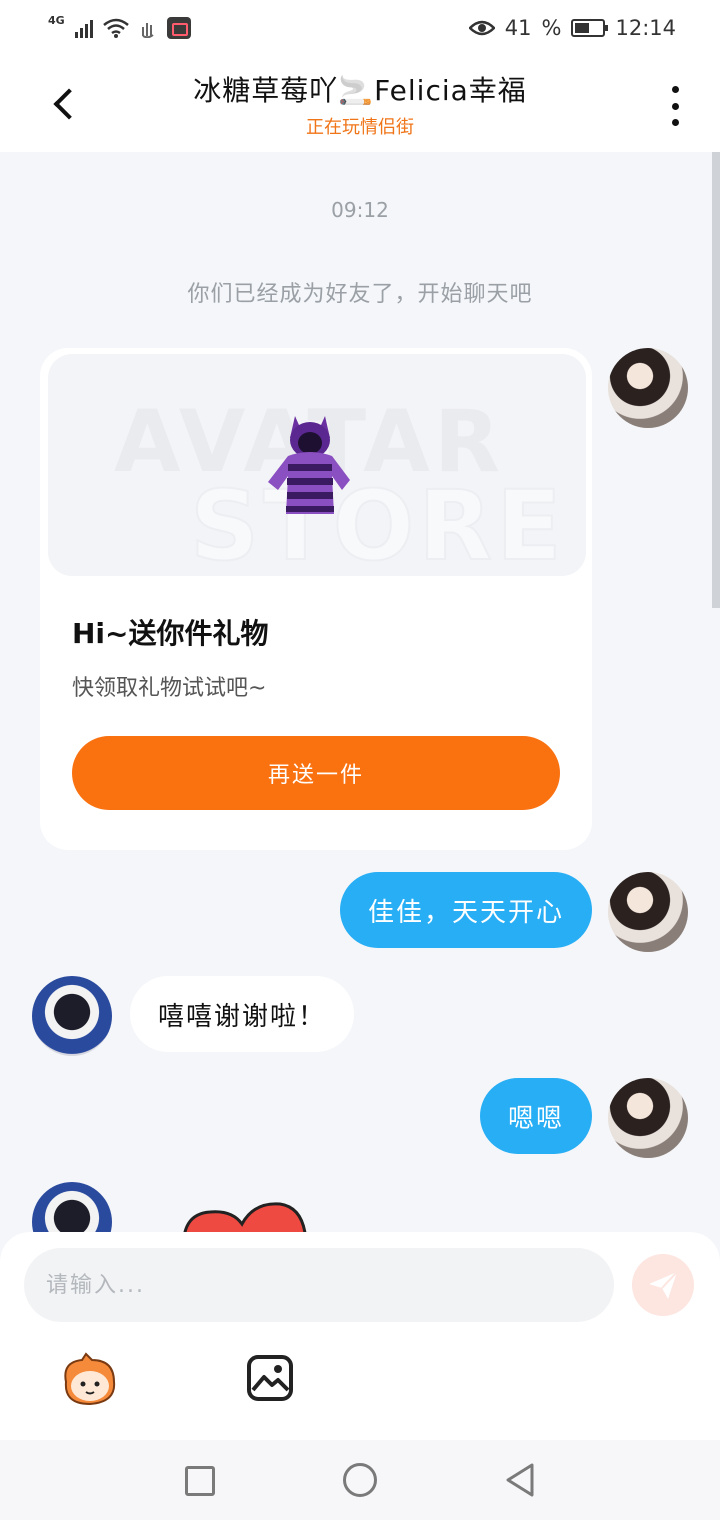 The width and height of the screenshot is (720, 1520). Describe the element at coordinates (716, 380) in the screenshot. I see `scrollbar` at that location.